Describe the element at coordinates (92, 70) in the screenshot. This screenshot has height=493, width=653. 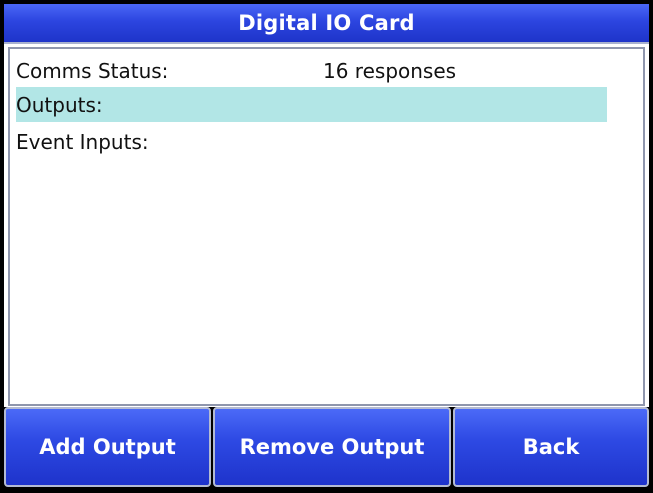
I see `comms-status-label: Comms Status:` at that location.